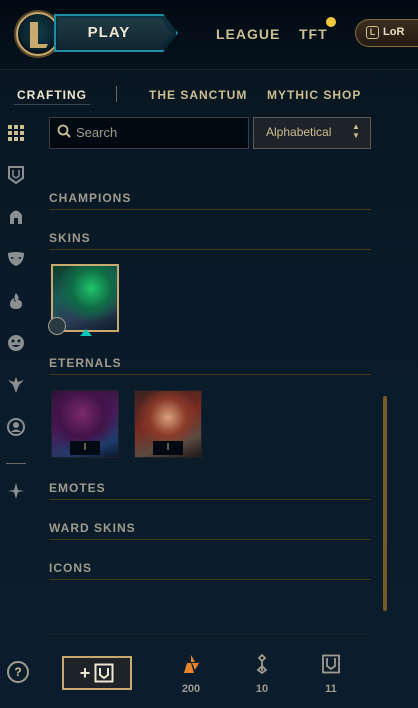 This screenshot has height=708, width=418. I want to click on flame-icon, so click(16, 301).